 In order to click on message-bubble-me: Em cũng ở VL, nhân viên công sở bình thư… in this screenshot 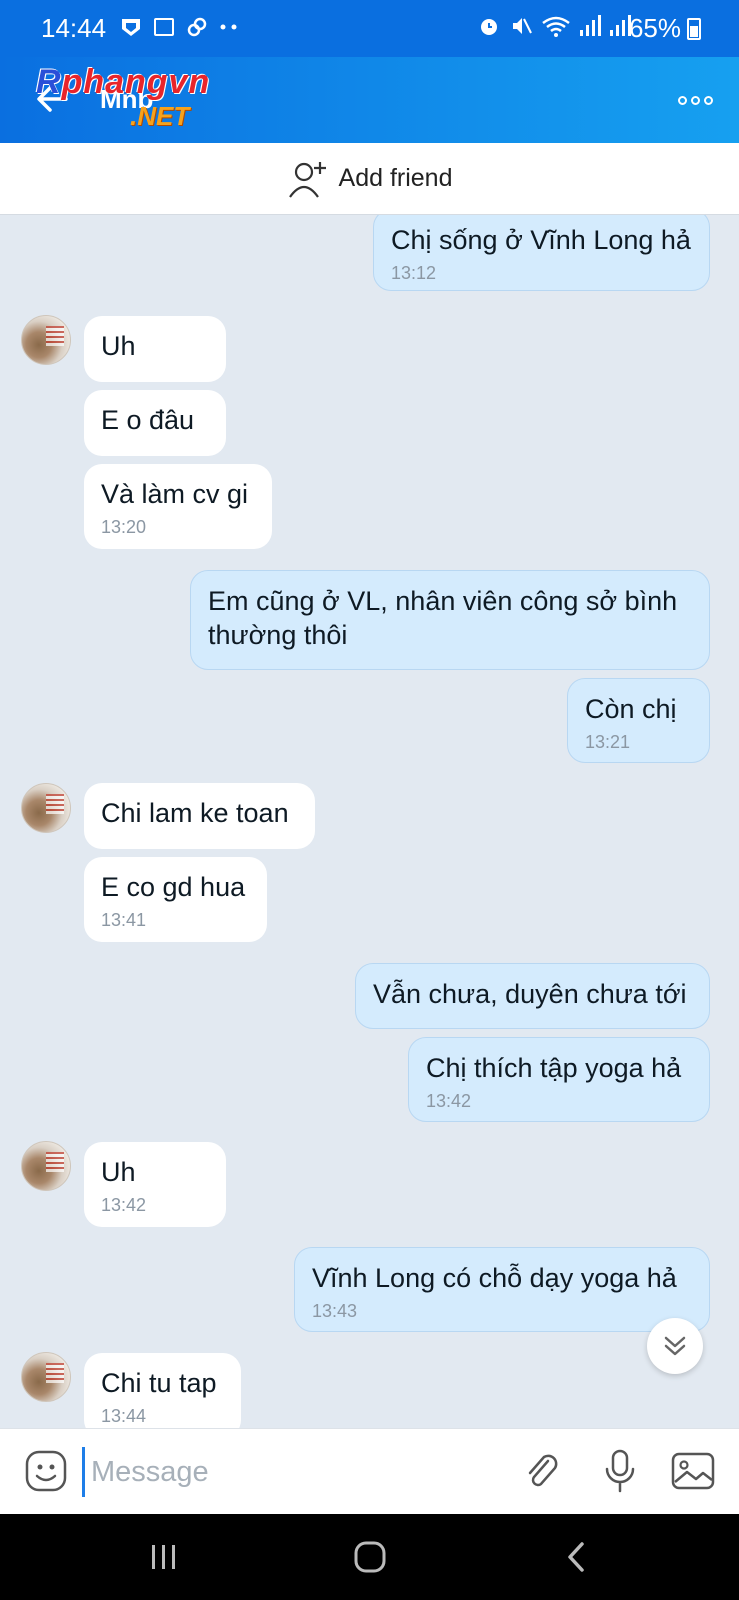, I will do `click(450, 620)`.